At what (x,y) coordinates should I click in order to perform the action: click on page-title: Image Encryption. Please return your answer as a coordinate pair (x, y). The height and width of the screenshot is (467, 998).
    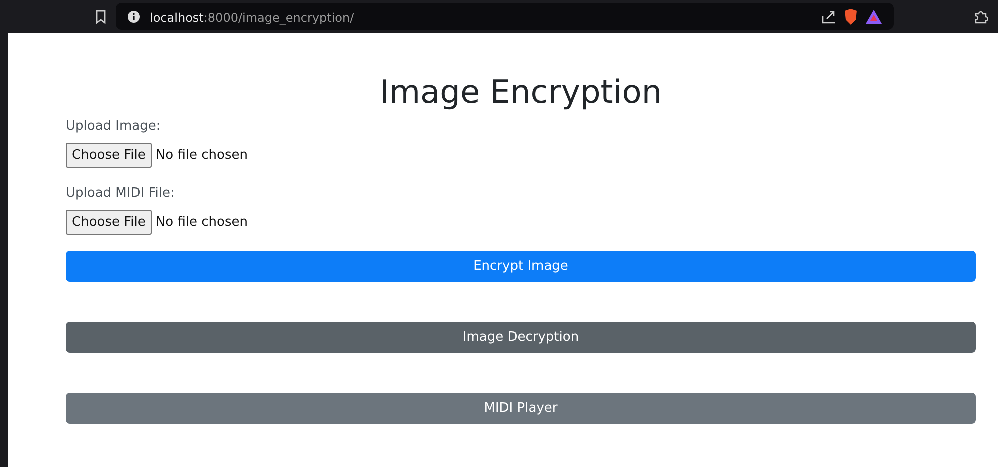
    Looking at the image, I should click on (521, 92).